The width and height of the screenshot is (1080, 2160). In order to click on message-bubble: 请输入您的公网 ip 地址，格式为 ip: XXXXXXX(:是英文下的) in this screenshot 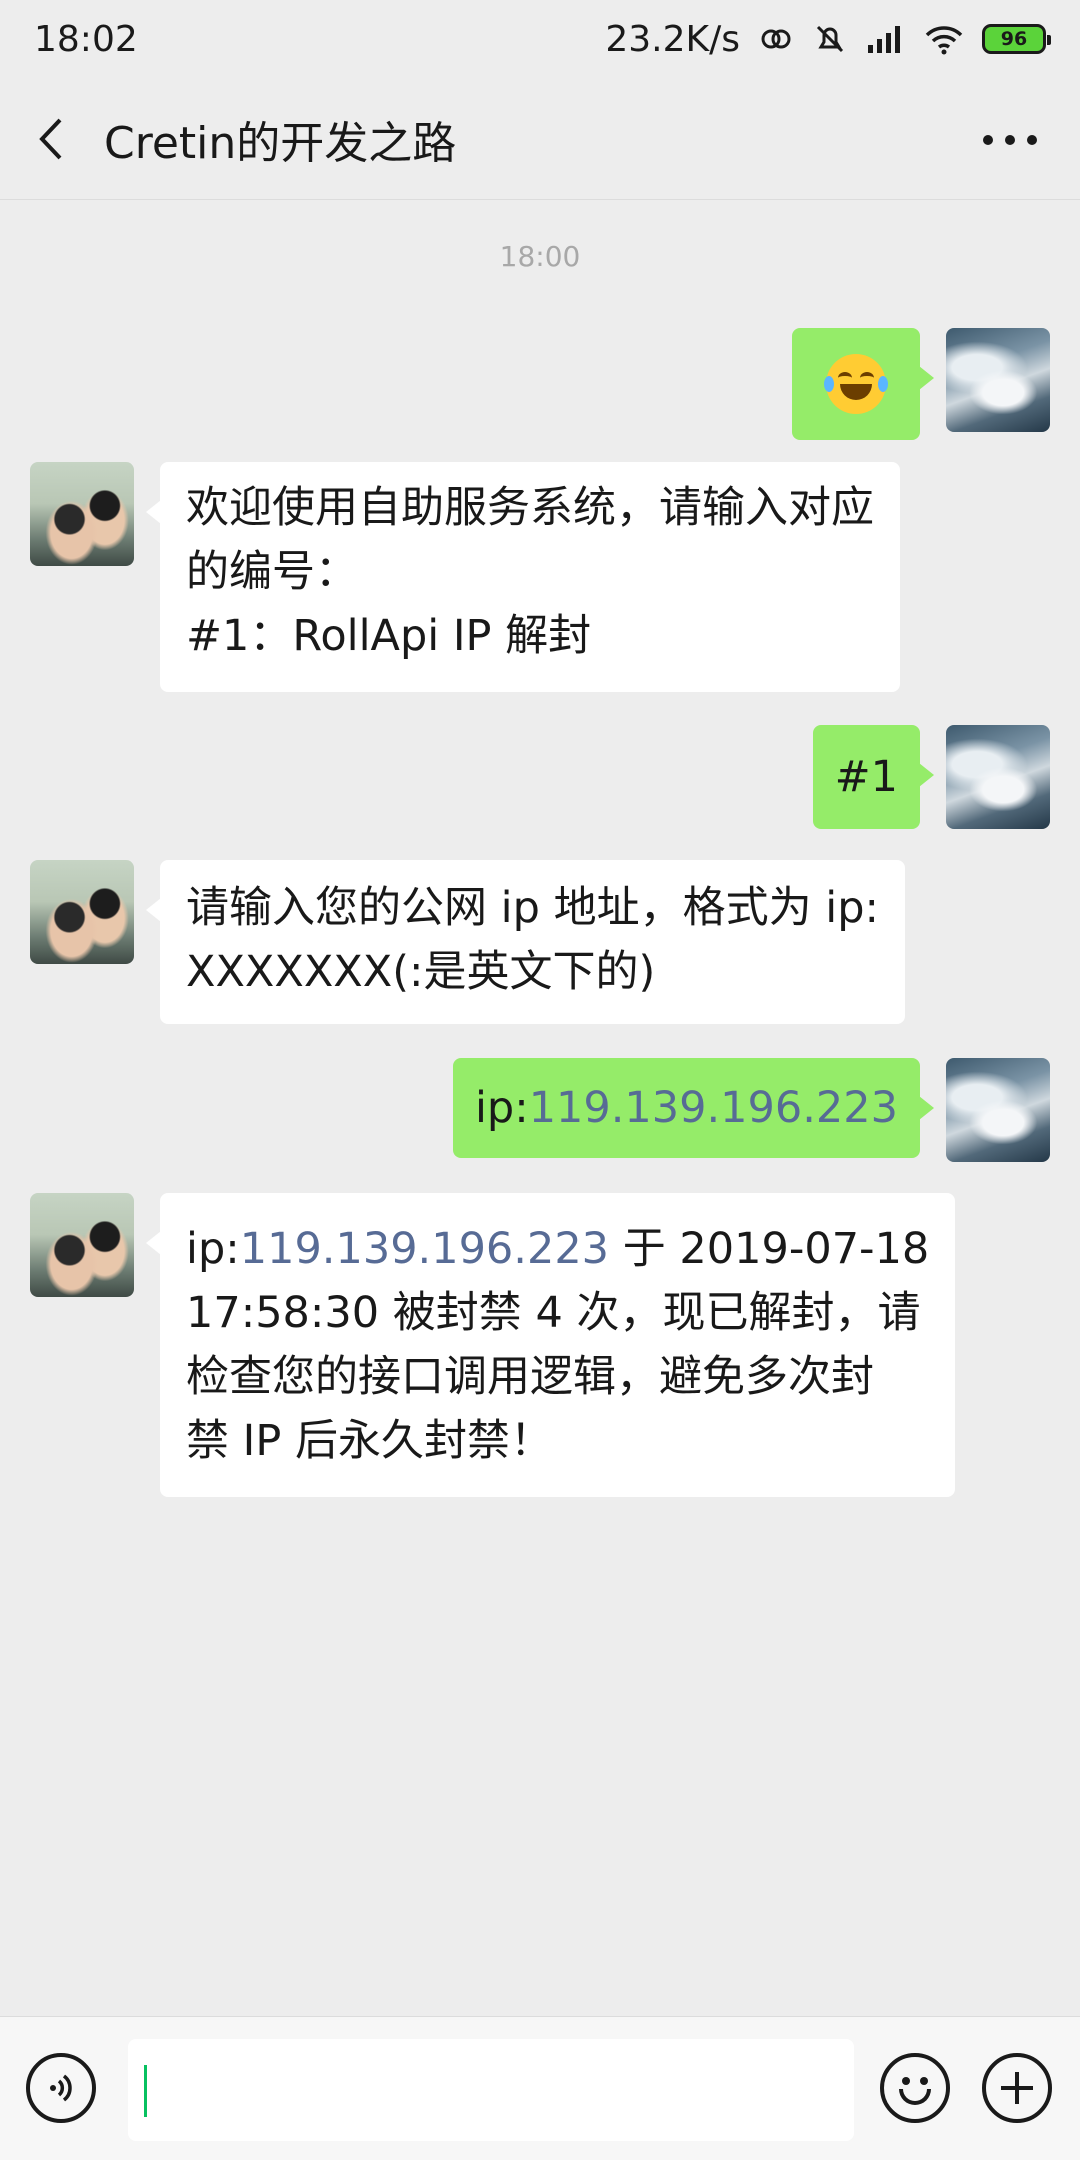, I will do `click(525, 942)`.